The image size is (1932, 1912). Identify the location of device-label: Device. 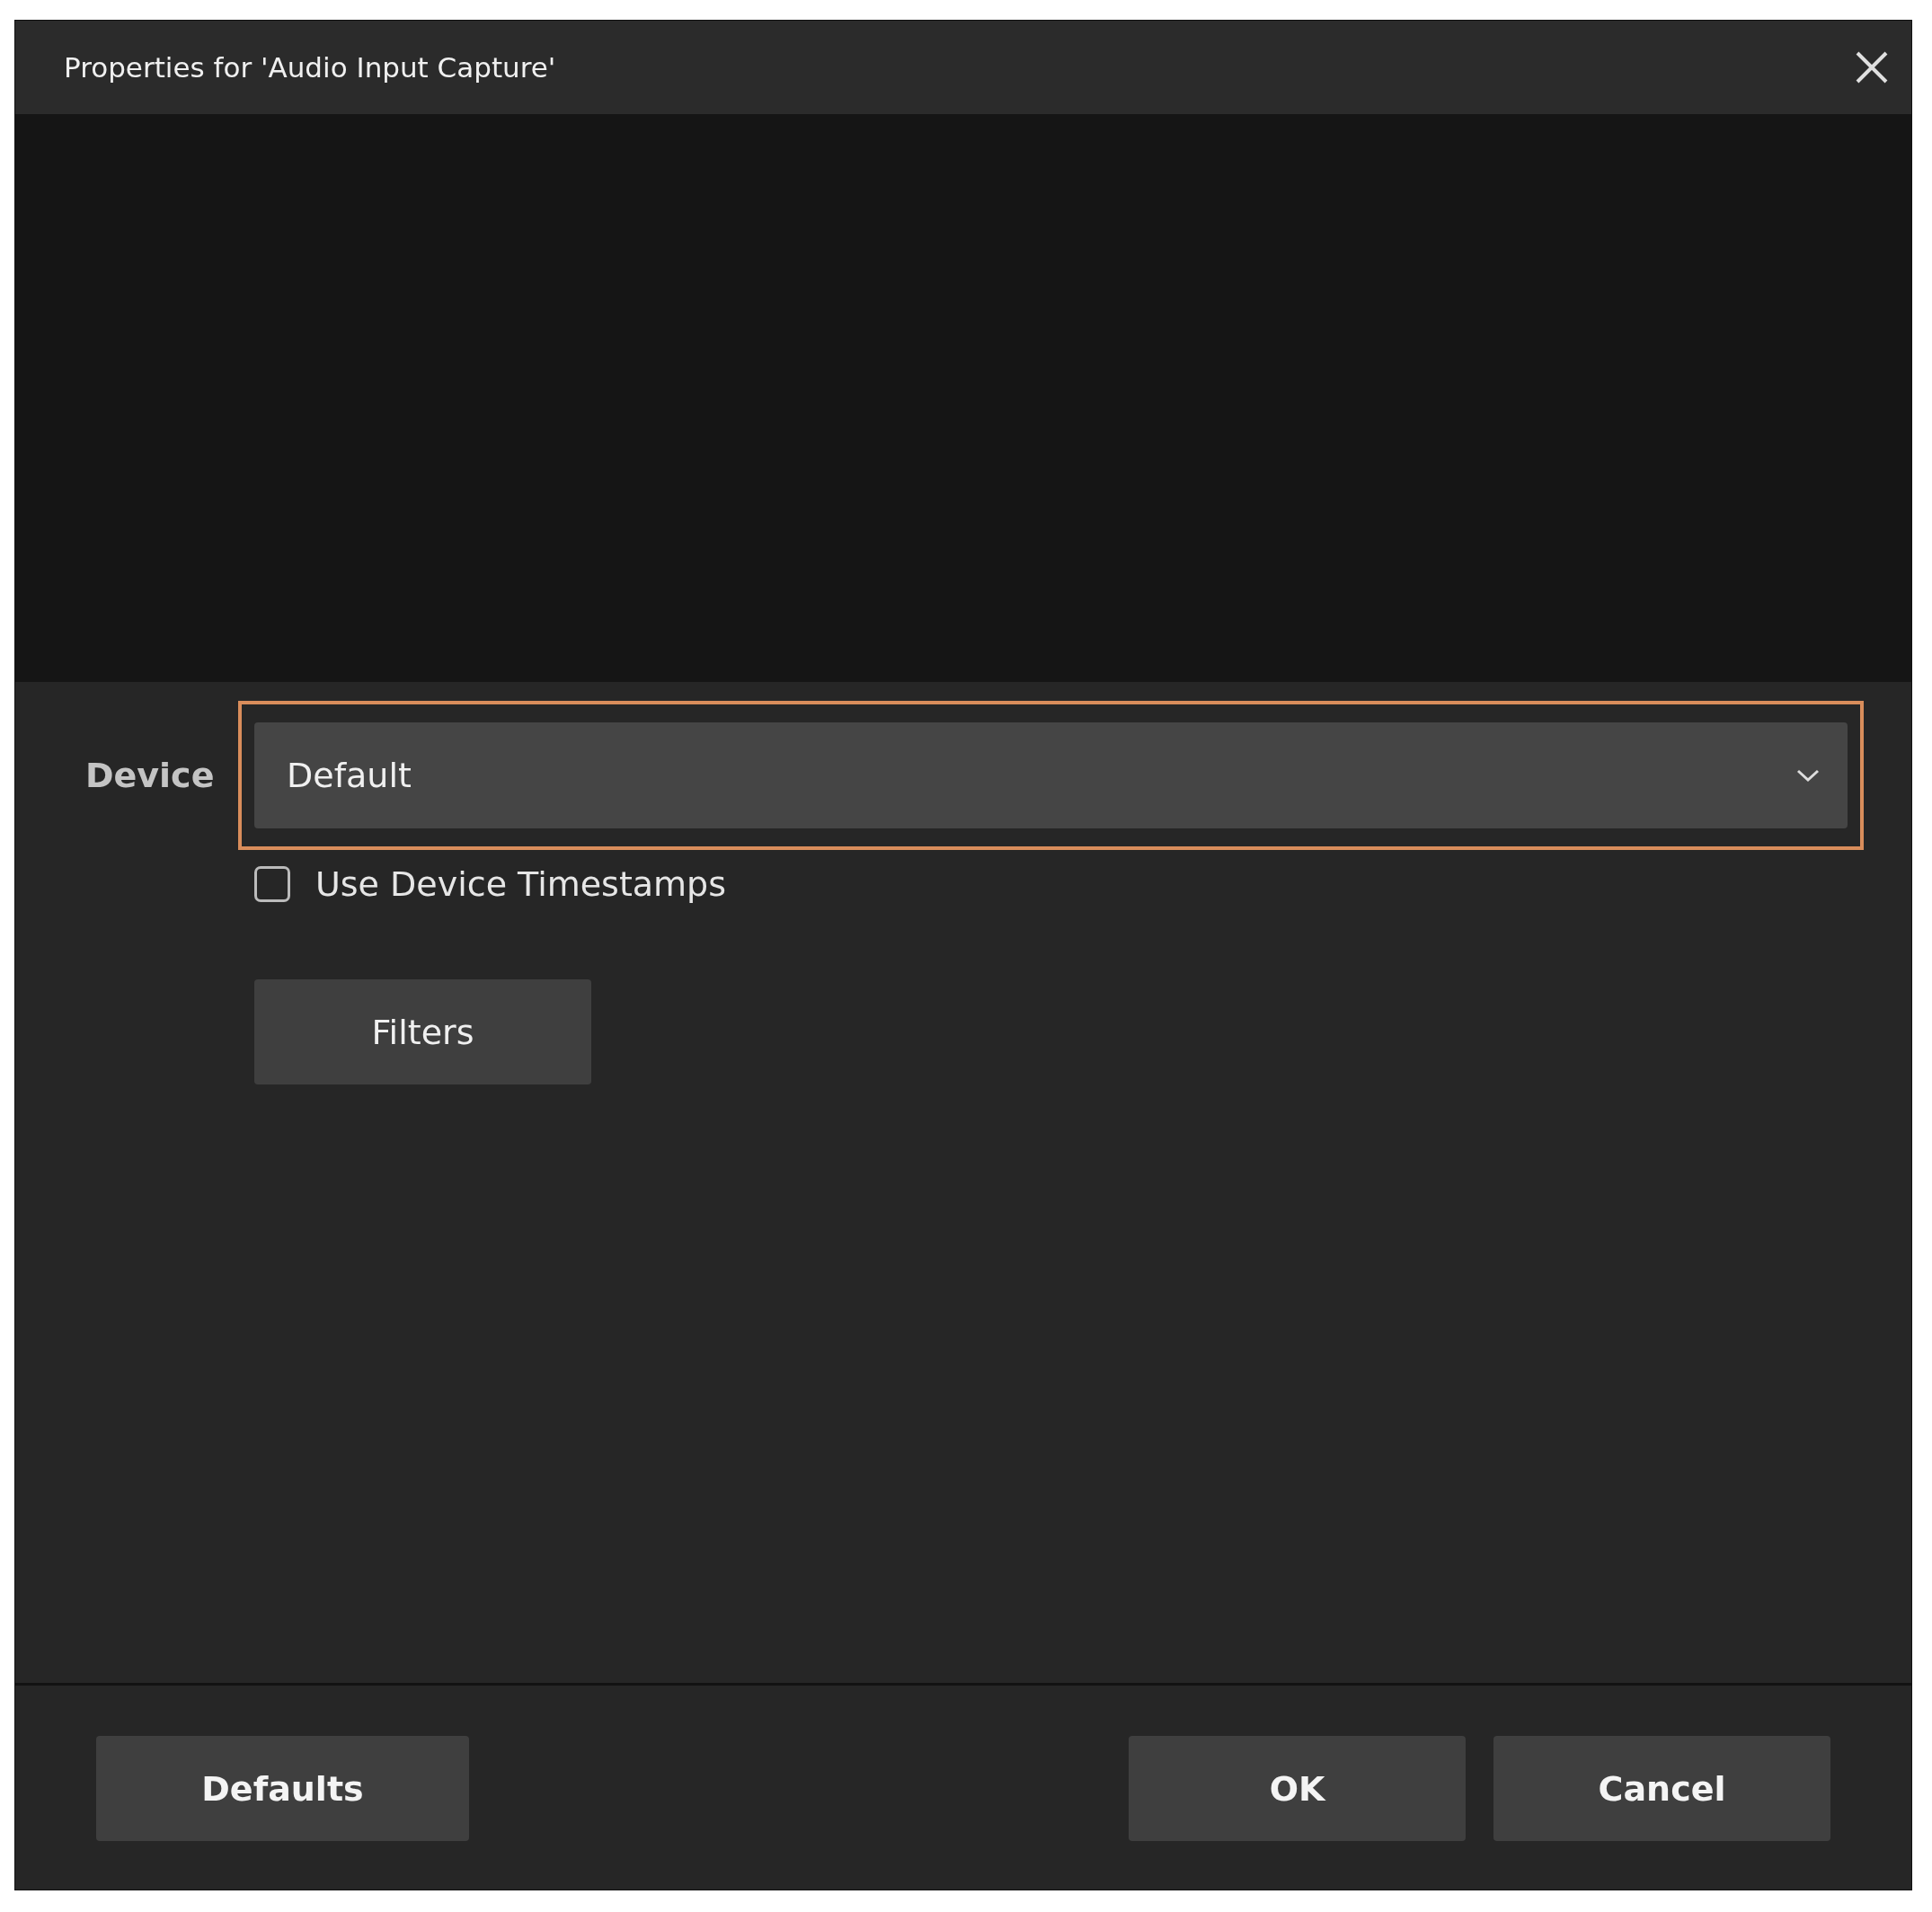
(150, 775).